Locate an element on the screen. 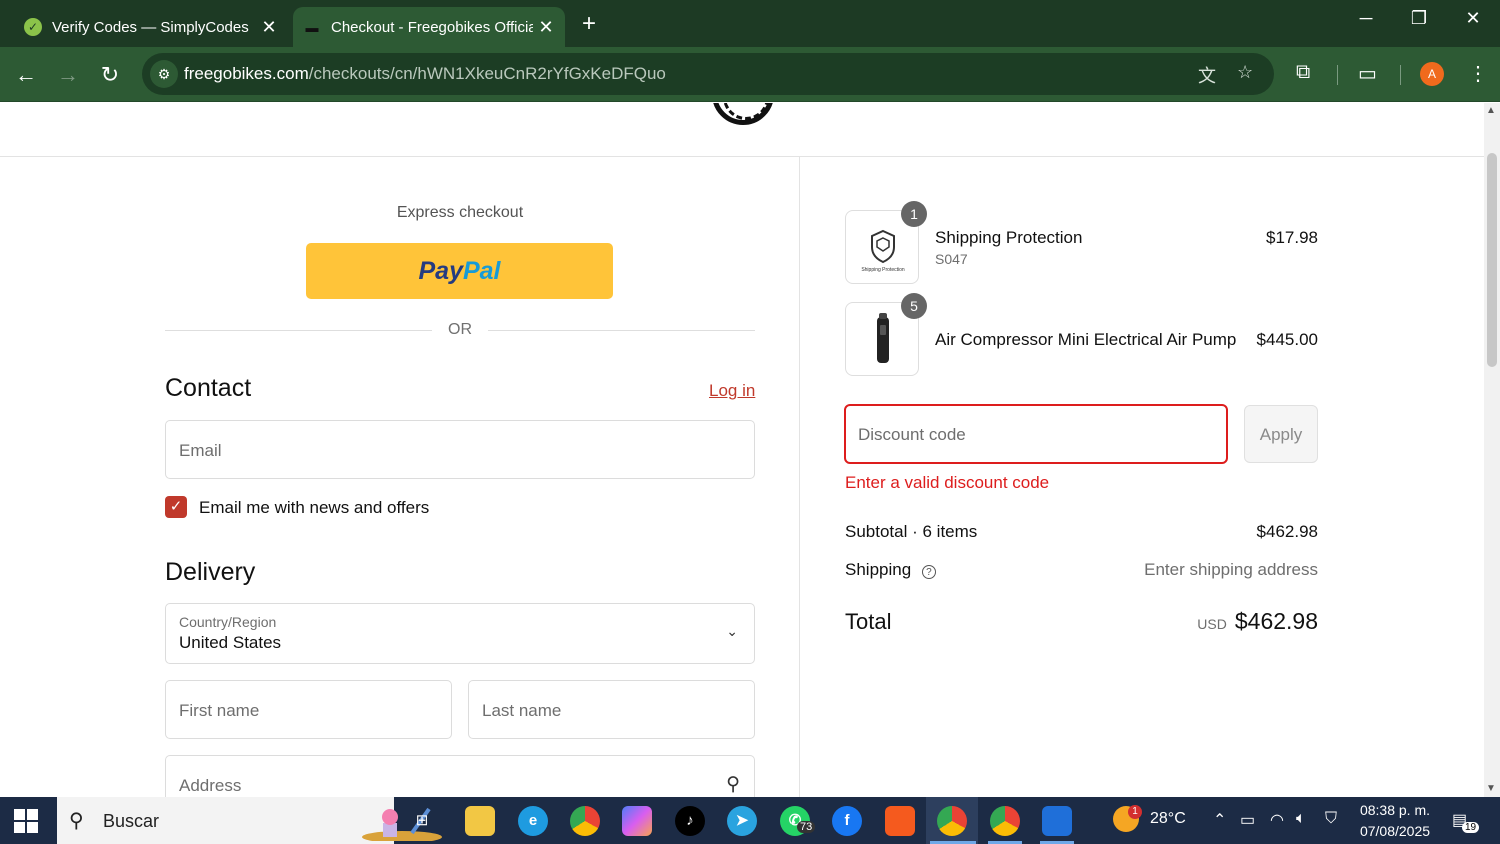 This screenshot has width=1500, height=844. country-label: Country/Region is located at coordinates (228, 622).